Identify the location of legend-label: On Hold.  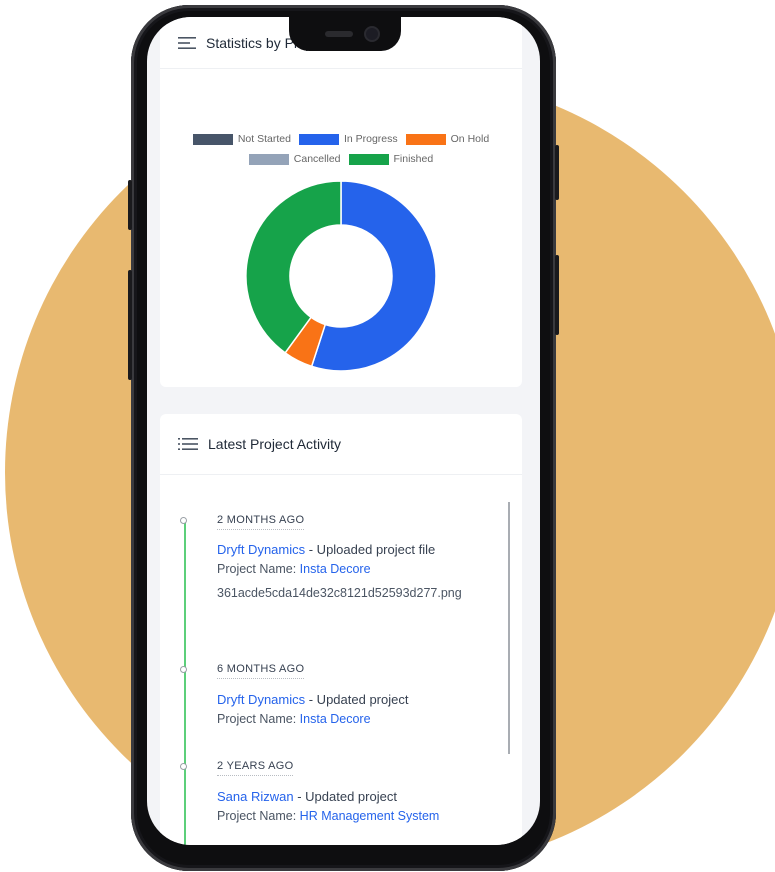
(470, 139).